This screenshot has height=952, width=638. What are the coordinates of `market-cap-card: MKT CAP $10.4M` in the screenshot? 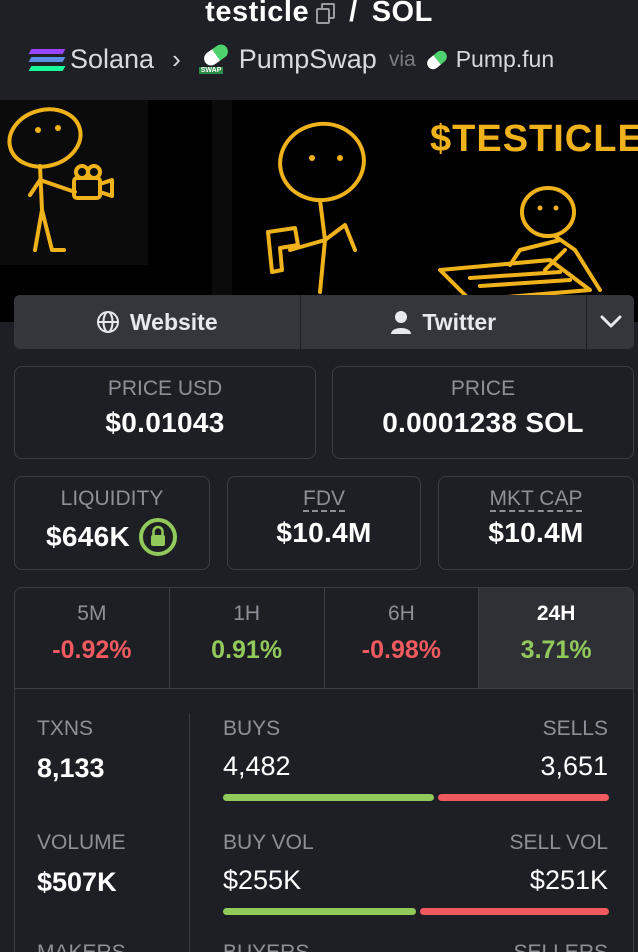 It's located at (536, 523).